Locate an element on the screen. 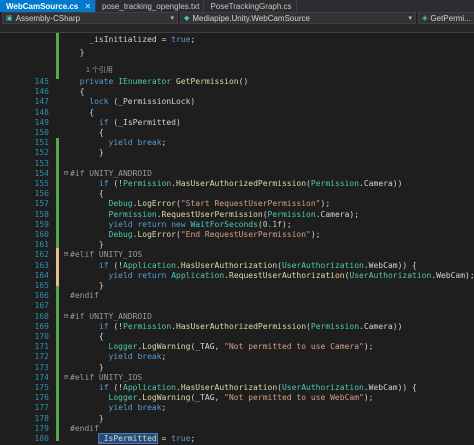  class-dropdown: ◆ Mediapipe.Unity.WebCamSource ▾ is located at coordinates (298, 18).